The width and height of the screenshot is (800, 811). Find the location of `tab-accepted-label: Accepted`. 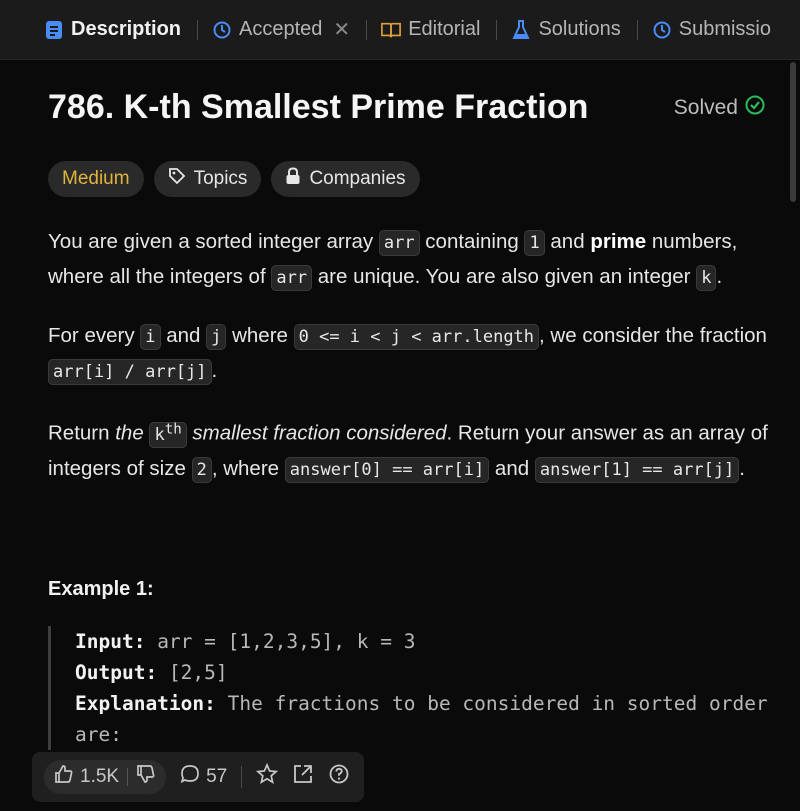

tab-accepted-label: Accepted is located at coordinates (281, 29).